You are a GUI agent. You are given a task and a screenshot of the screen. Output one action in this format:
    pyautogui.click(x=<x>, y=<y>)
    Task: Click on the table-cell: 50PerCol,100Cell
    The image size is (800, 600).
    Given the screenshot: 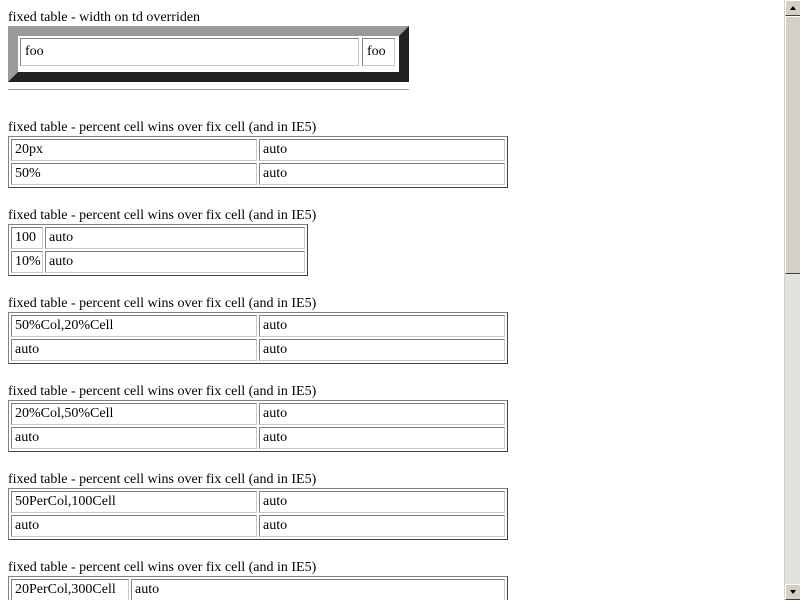 What is the action you would take?
    pyautogui.click(x=134, y=502)
    